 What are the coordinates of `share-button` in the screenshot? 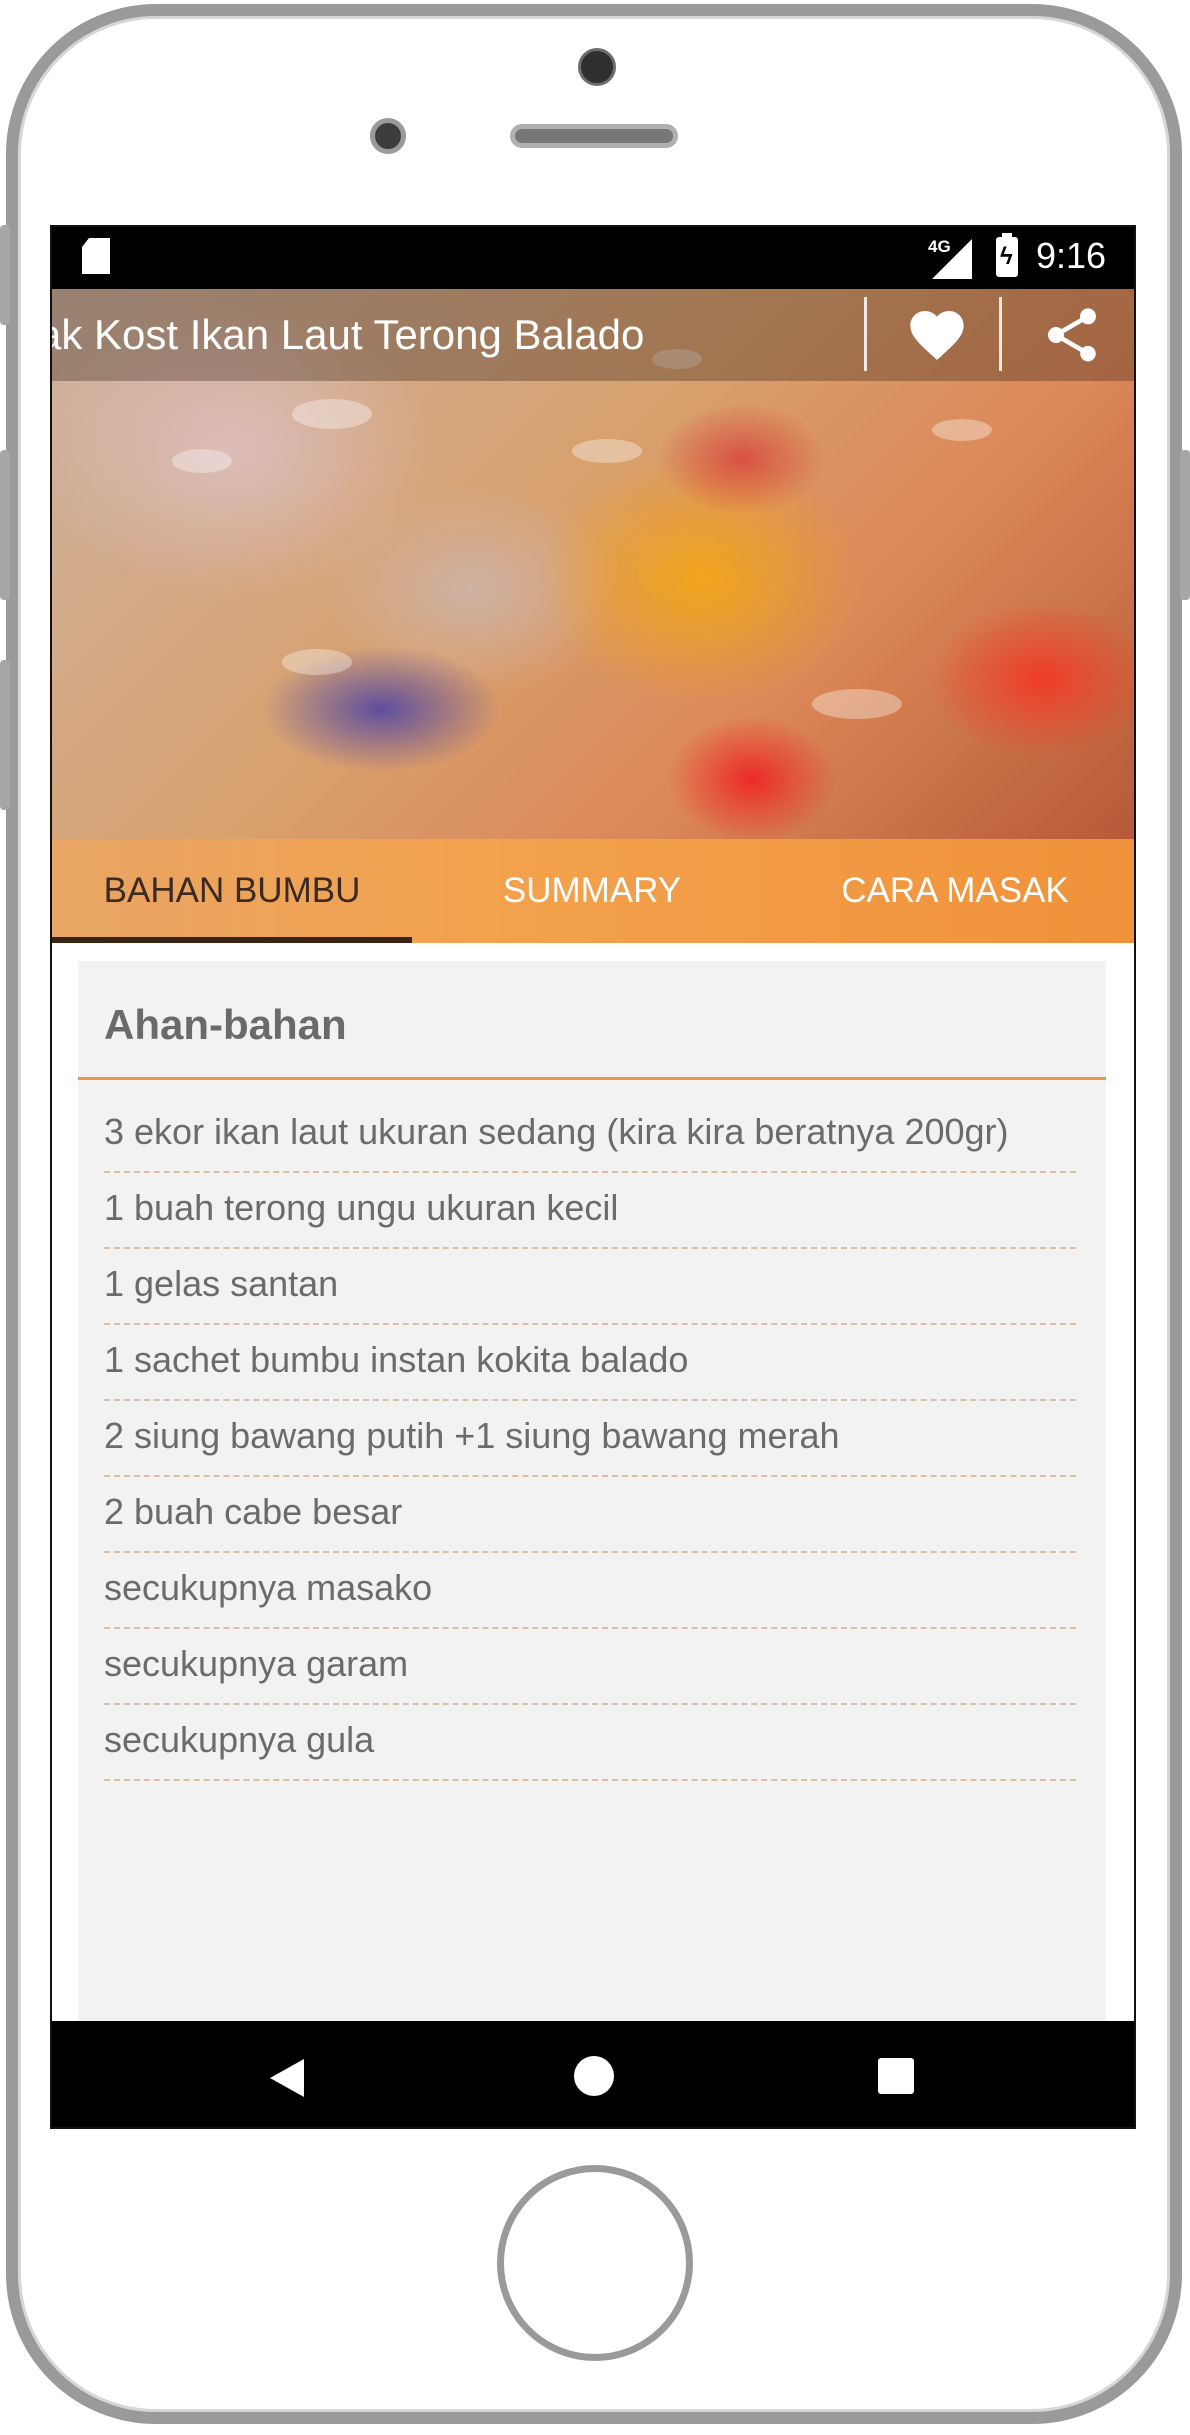 It's located at (1072, 335).